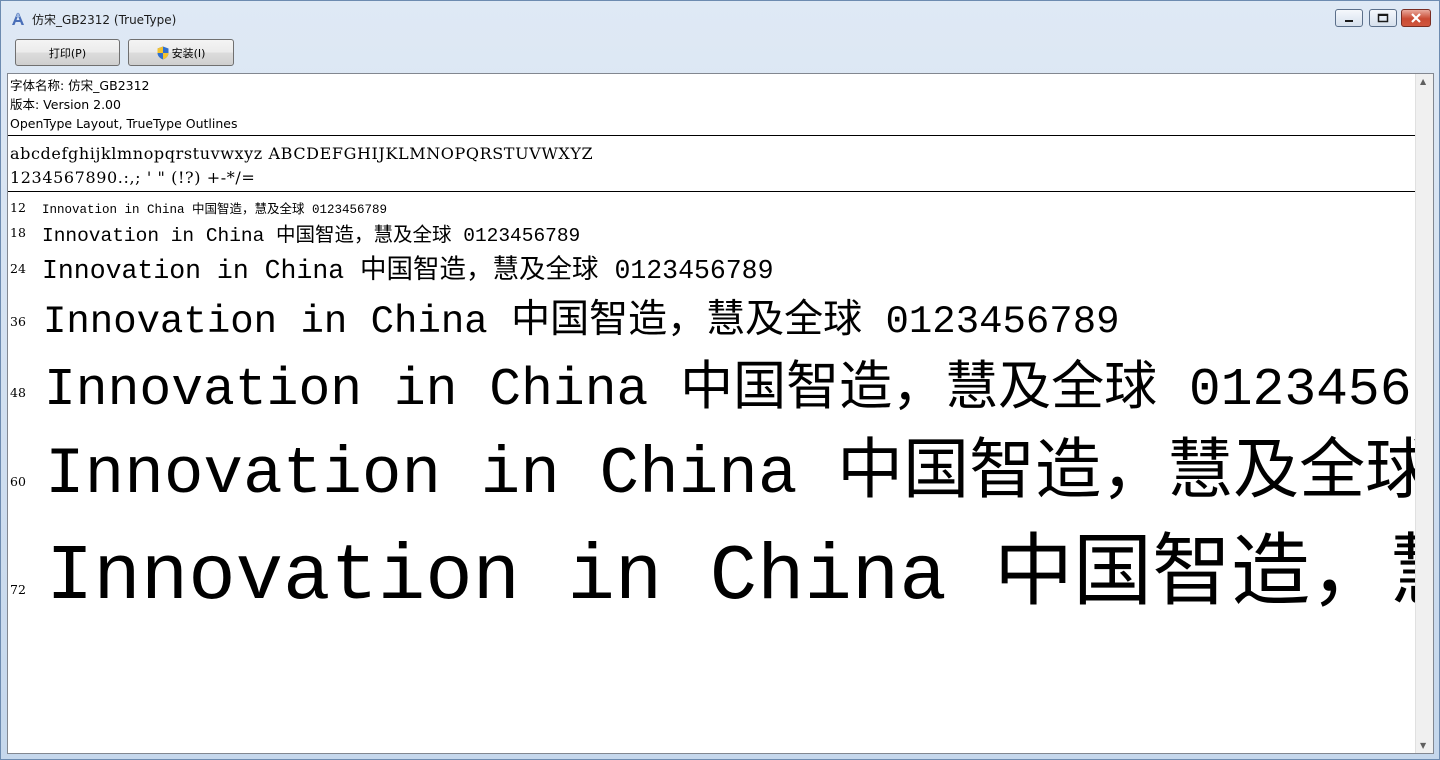 The image size is (1440, 760). What do you see at coordinates (18, 321) in the screenshot?
I see `sample-size-label: 36` at bounding box center [18, 321].